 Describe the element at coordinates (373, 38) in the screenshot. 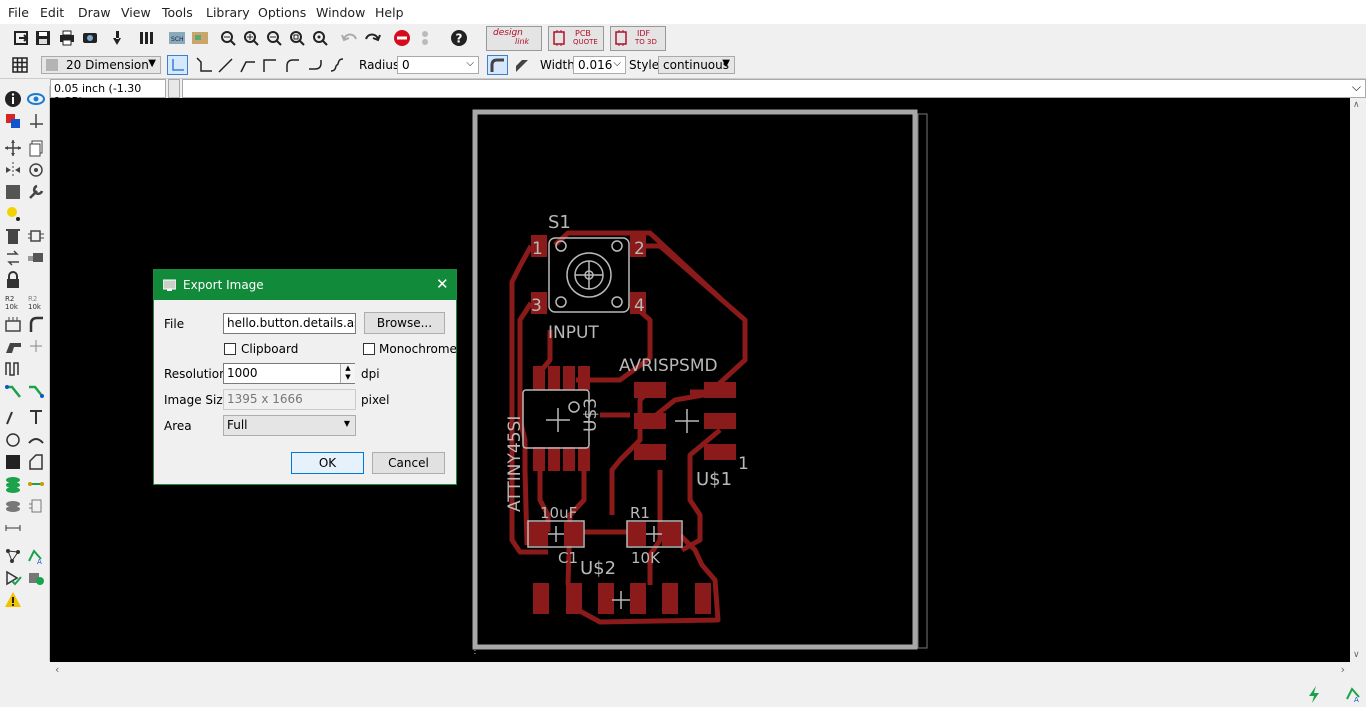

I see `redo-icon` at that location.